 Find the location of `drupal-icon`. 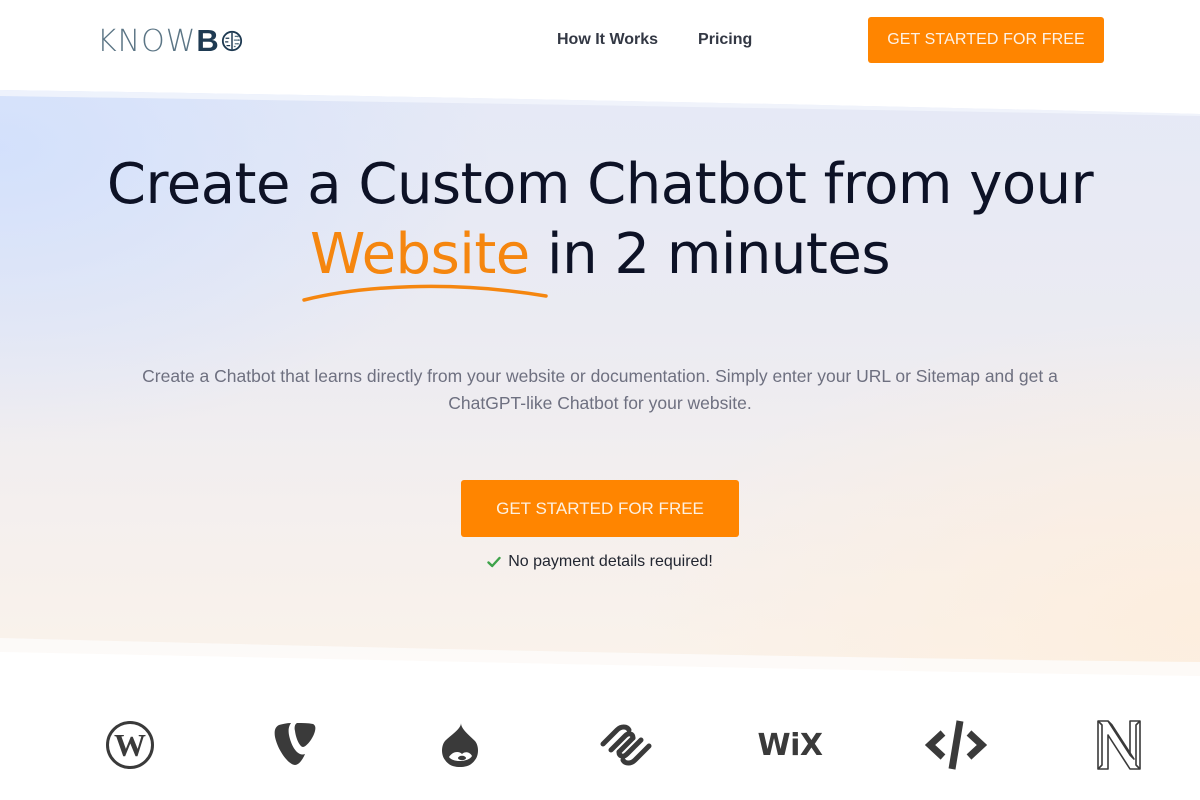

drupal-icon is located at coordinates (460, 745).